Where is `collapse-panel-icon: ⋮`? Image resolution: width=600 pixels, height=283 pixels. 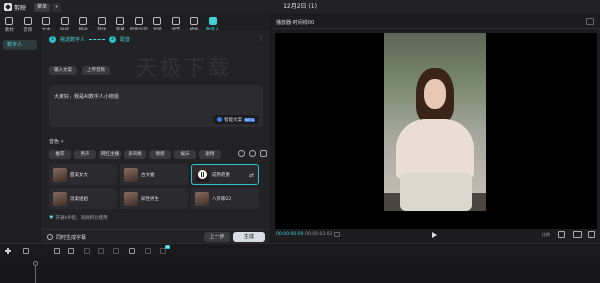 collapse-panel-icon: ⋮ is located at coordinates (261, 38).